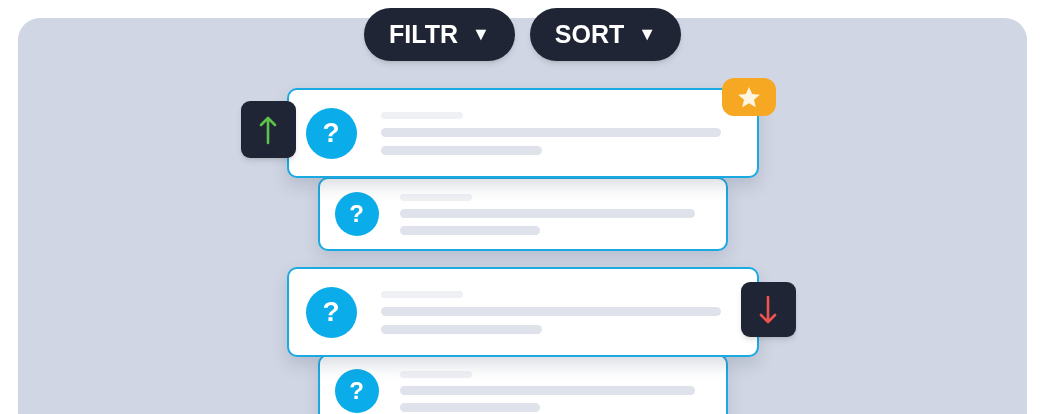  I want to click on arrow-down-icon, so click(768, 309).